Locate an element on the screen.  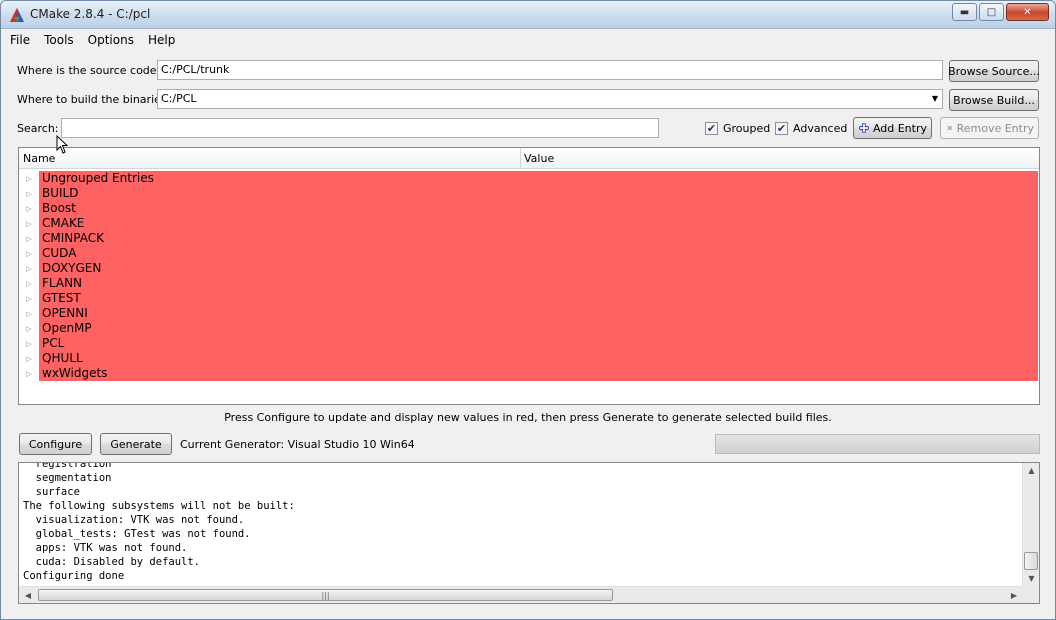
tree-row-label: Ungrouped Entries is located at coordinates (538, 178).